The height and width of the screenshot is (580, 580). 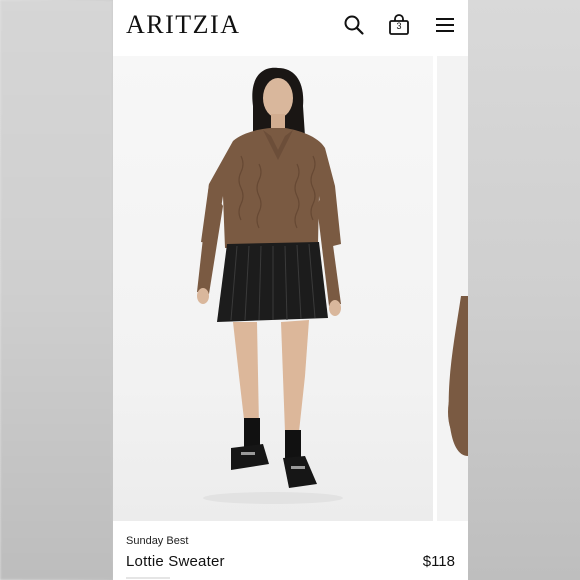 I want to click on product-brand: Sunday Best, so click(x=157, y=541).